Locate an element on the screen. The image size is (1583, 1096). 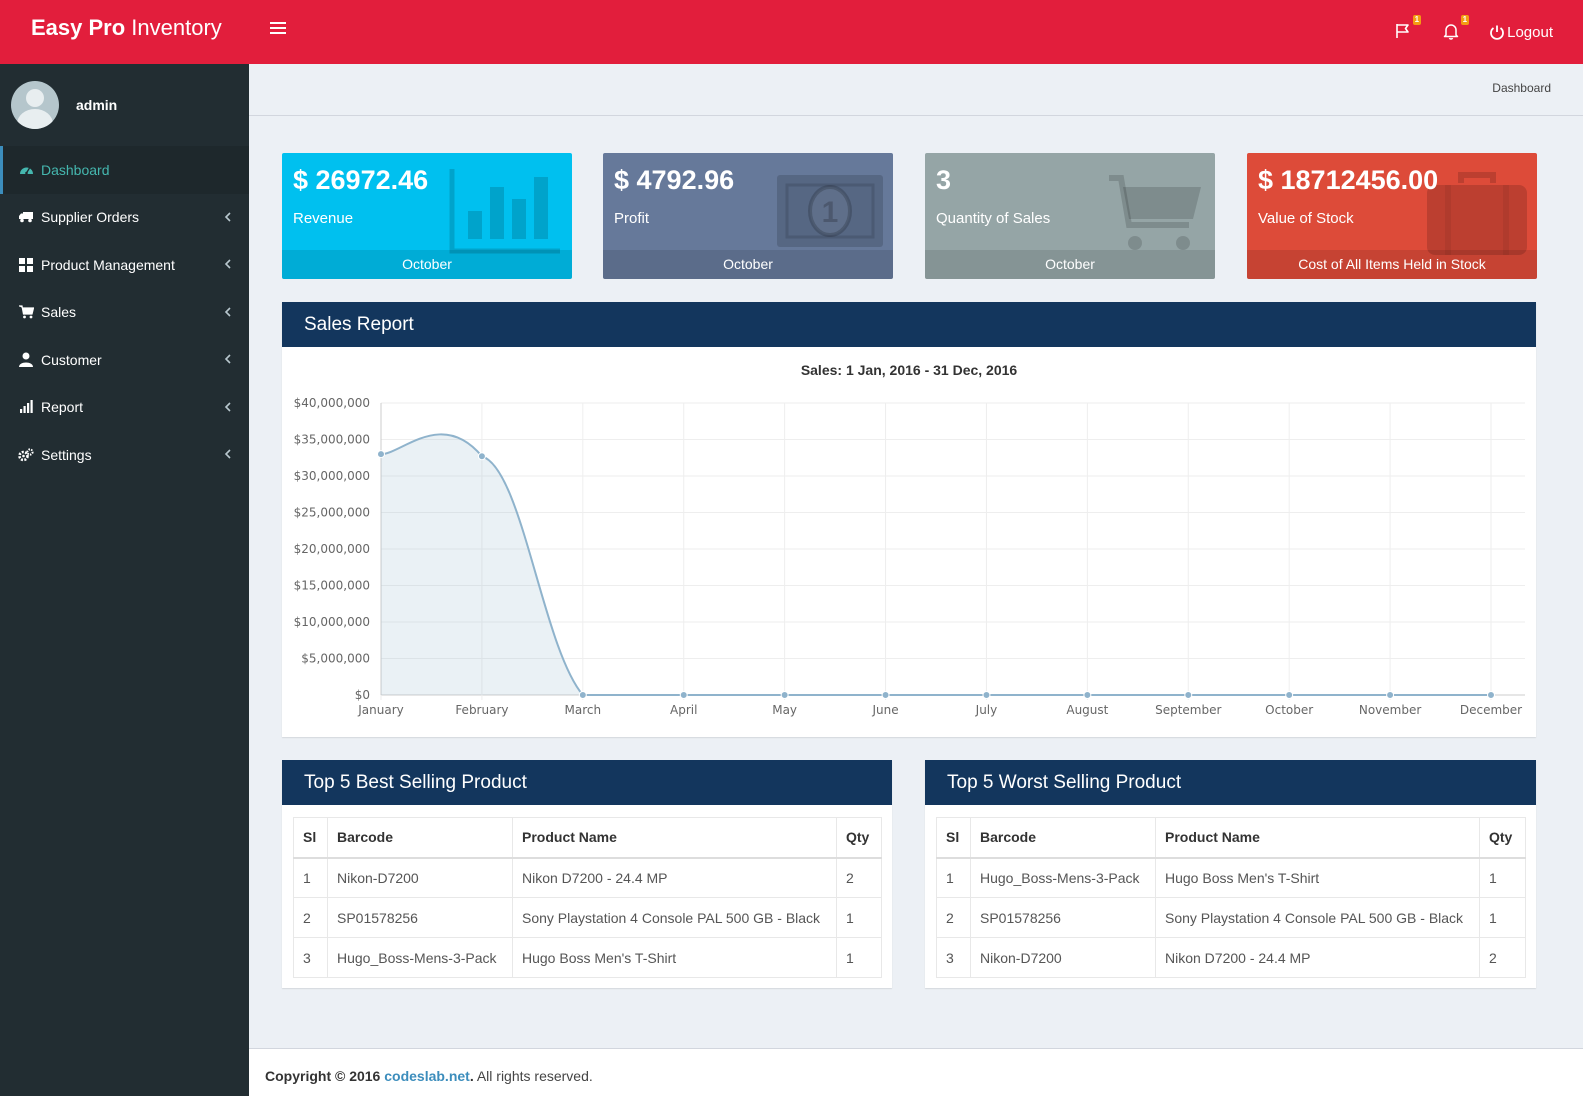
sidebar-item-label: Settings is located at coordinates (66, 454).